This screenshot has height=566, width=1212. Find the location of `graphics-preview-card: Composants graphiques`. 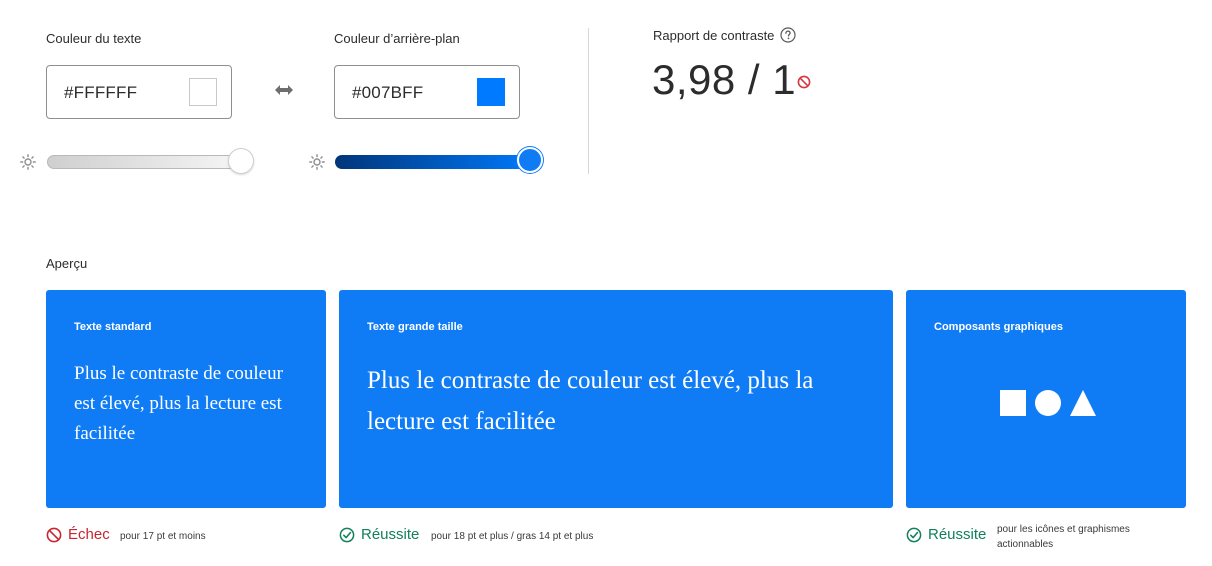

graphics-preview-card: Composants graphiques is located at coordinates (1046, 399).